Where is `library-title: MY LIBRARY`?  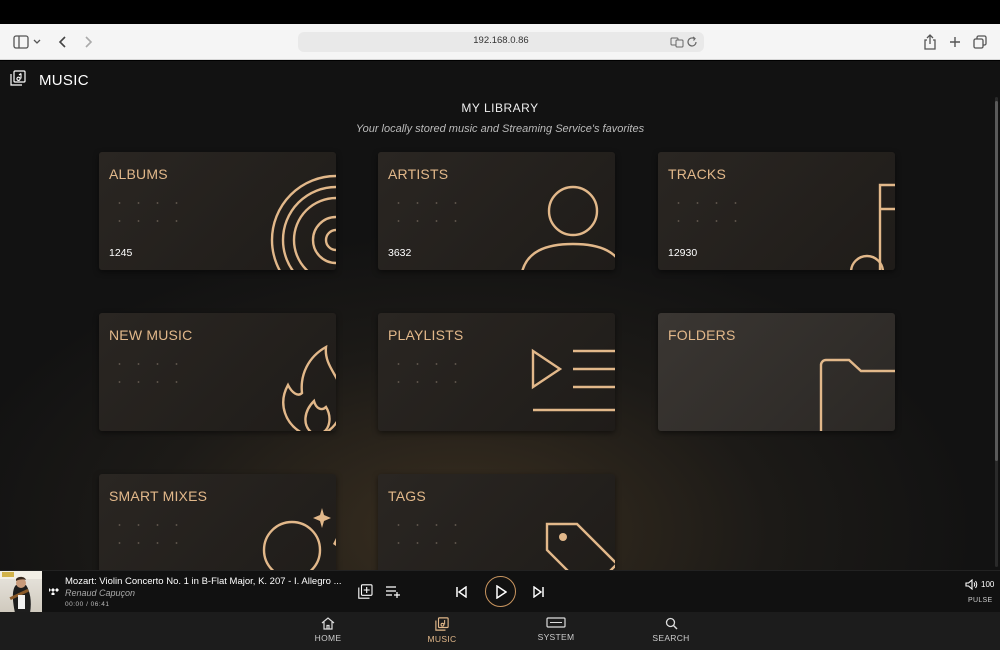 library-title: MY LIBRARY is located at coordinates (500, 108).